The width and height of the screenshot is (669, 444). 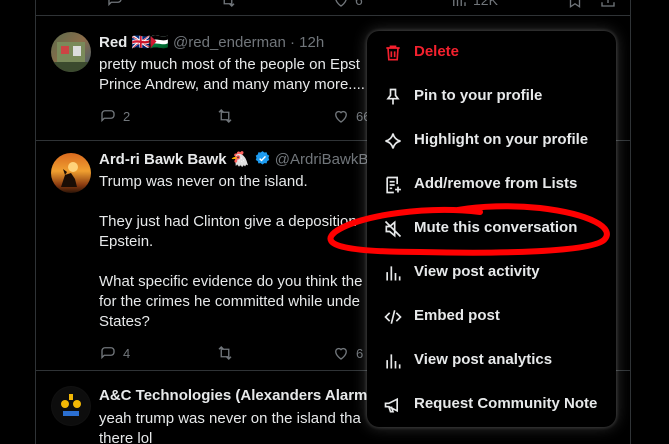 What do you see at coordinates (659, 222) in the screenshot?
I see `scrollbar` at bounding box center [659, 222].